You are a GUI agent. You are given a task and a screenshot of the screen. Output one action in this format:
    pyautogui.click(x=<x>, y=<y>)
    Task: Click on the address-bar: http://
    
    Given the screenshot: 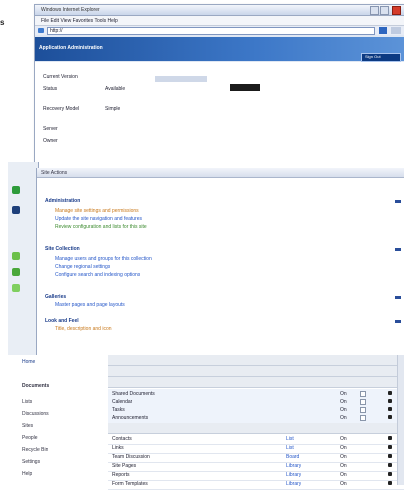 What is the action you would take?
    pyautogui.click(x=219, y=30)
    